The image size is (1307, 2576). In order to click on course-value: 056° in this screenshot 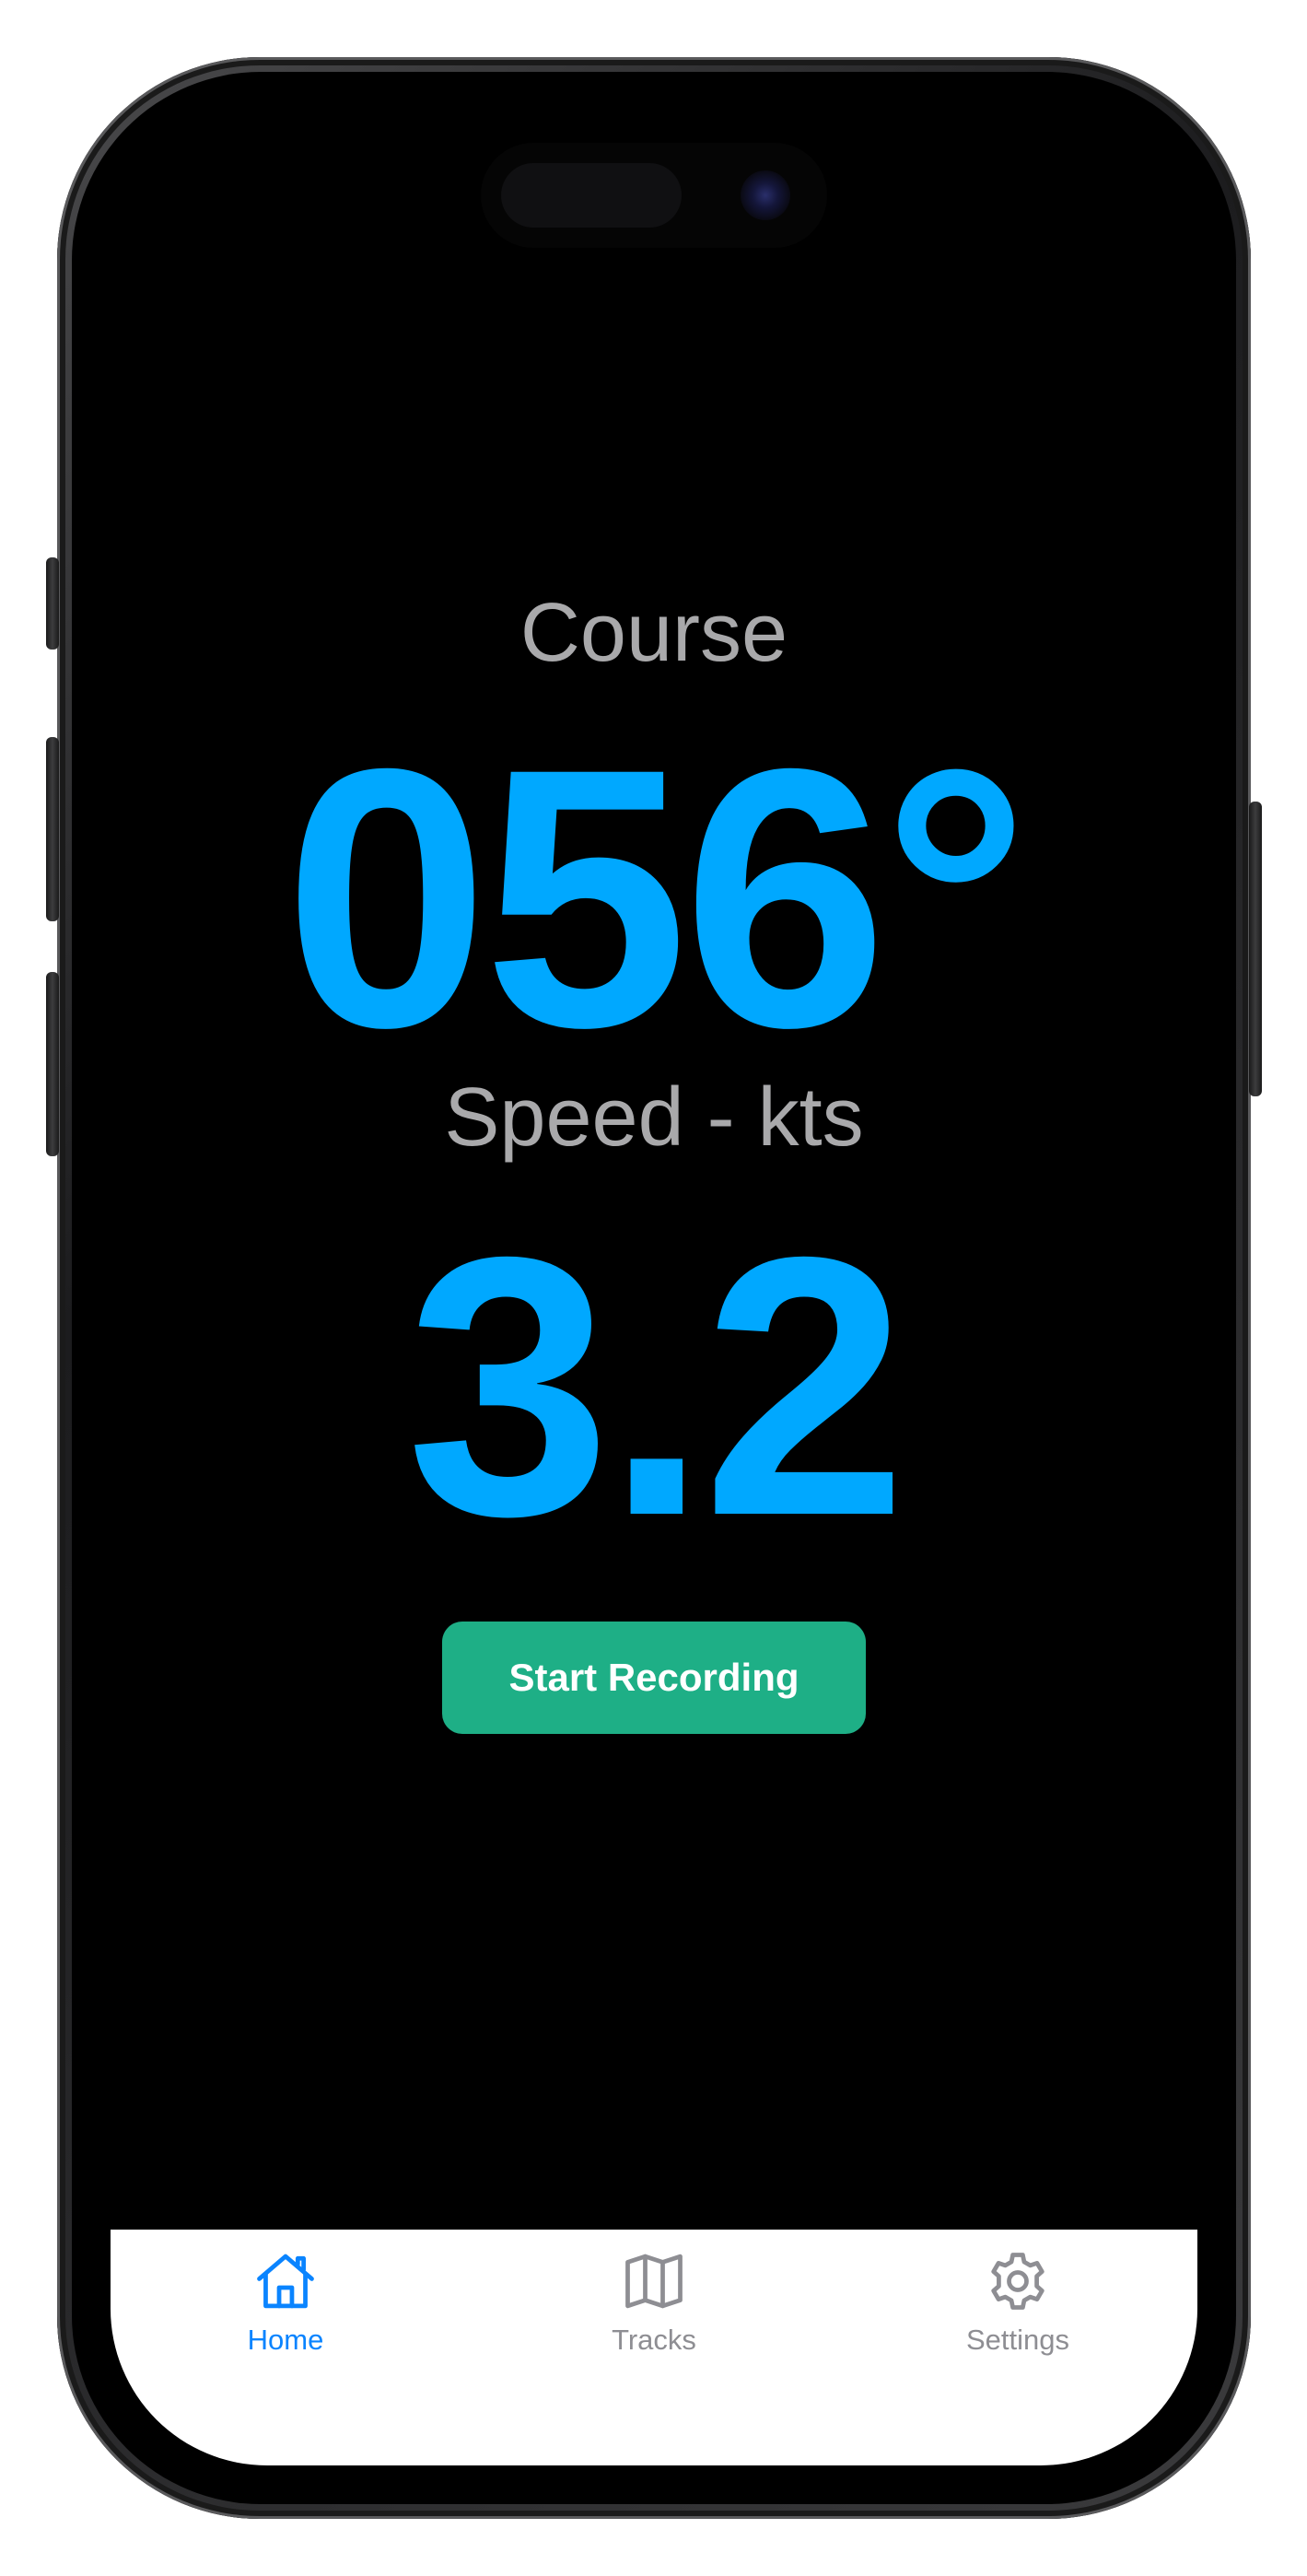, I will do `click(657, 898)`.